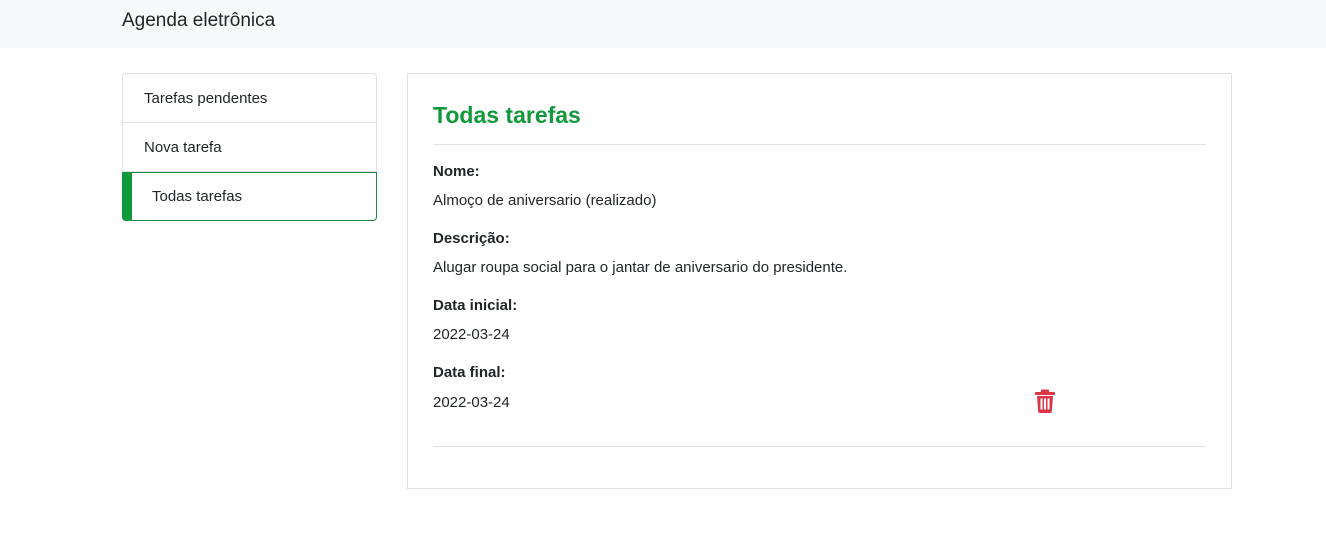 Image resolution: width=1326 pixels, height=549 pixels. What do you see at coordinates (475, 305) in the screenshot?
I see `start-date-label: Data inicial:` at bounding box center [475, 305].